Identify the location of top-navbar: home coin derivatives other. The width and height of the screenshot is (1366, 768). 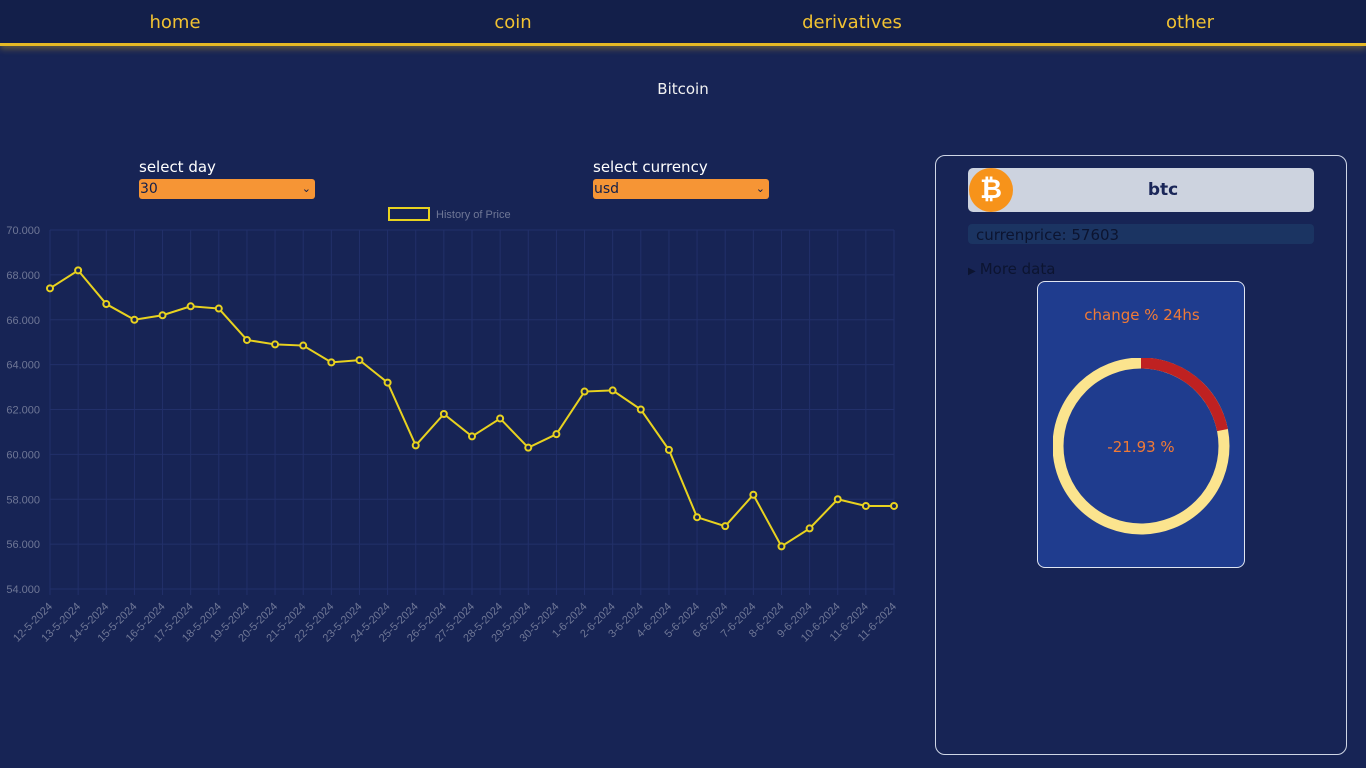
(683, 23).